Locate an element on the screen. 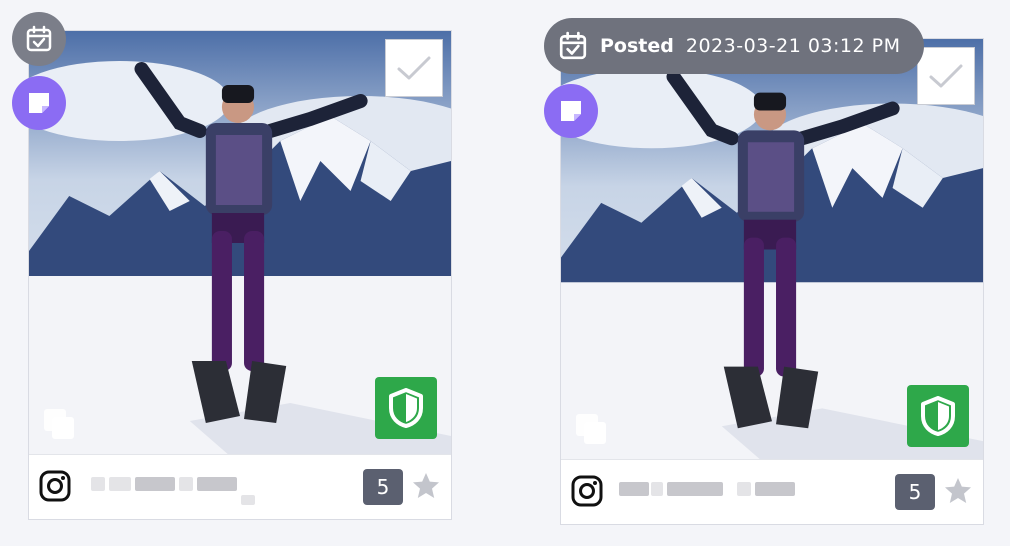  posted-date: 2023-03-21 03:12 PM is located at coordinates (793, 46).